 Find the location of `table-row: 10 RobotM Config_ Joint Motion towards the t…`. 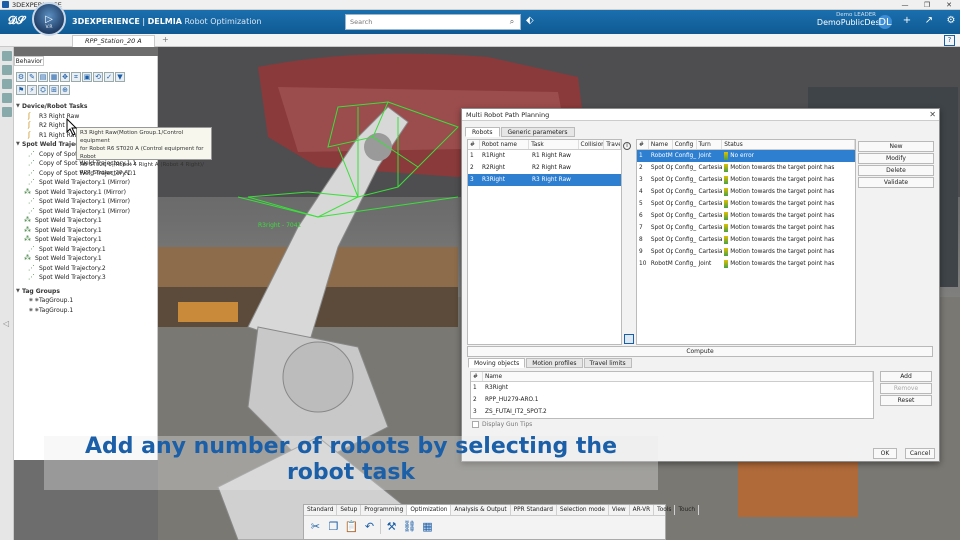

table-row: 10 RobotM Config_ Joint Motion towards the t… is located at coordinates (746, 264).